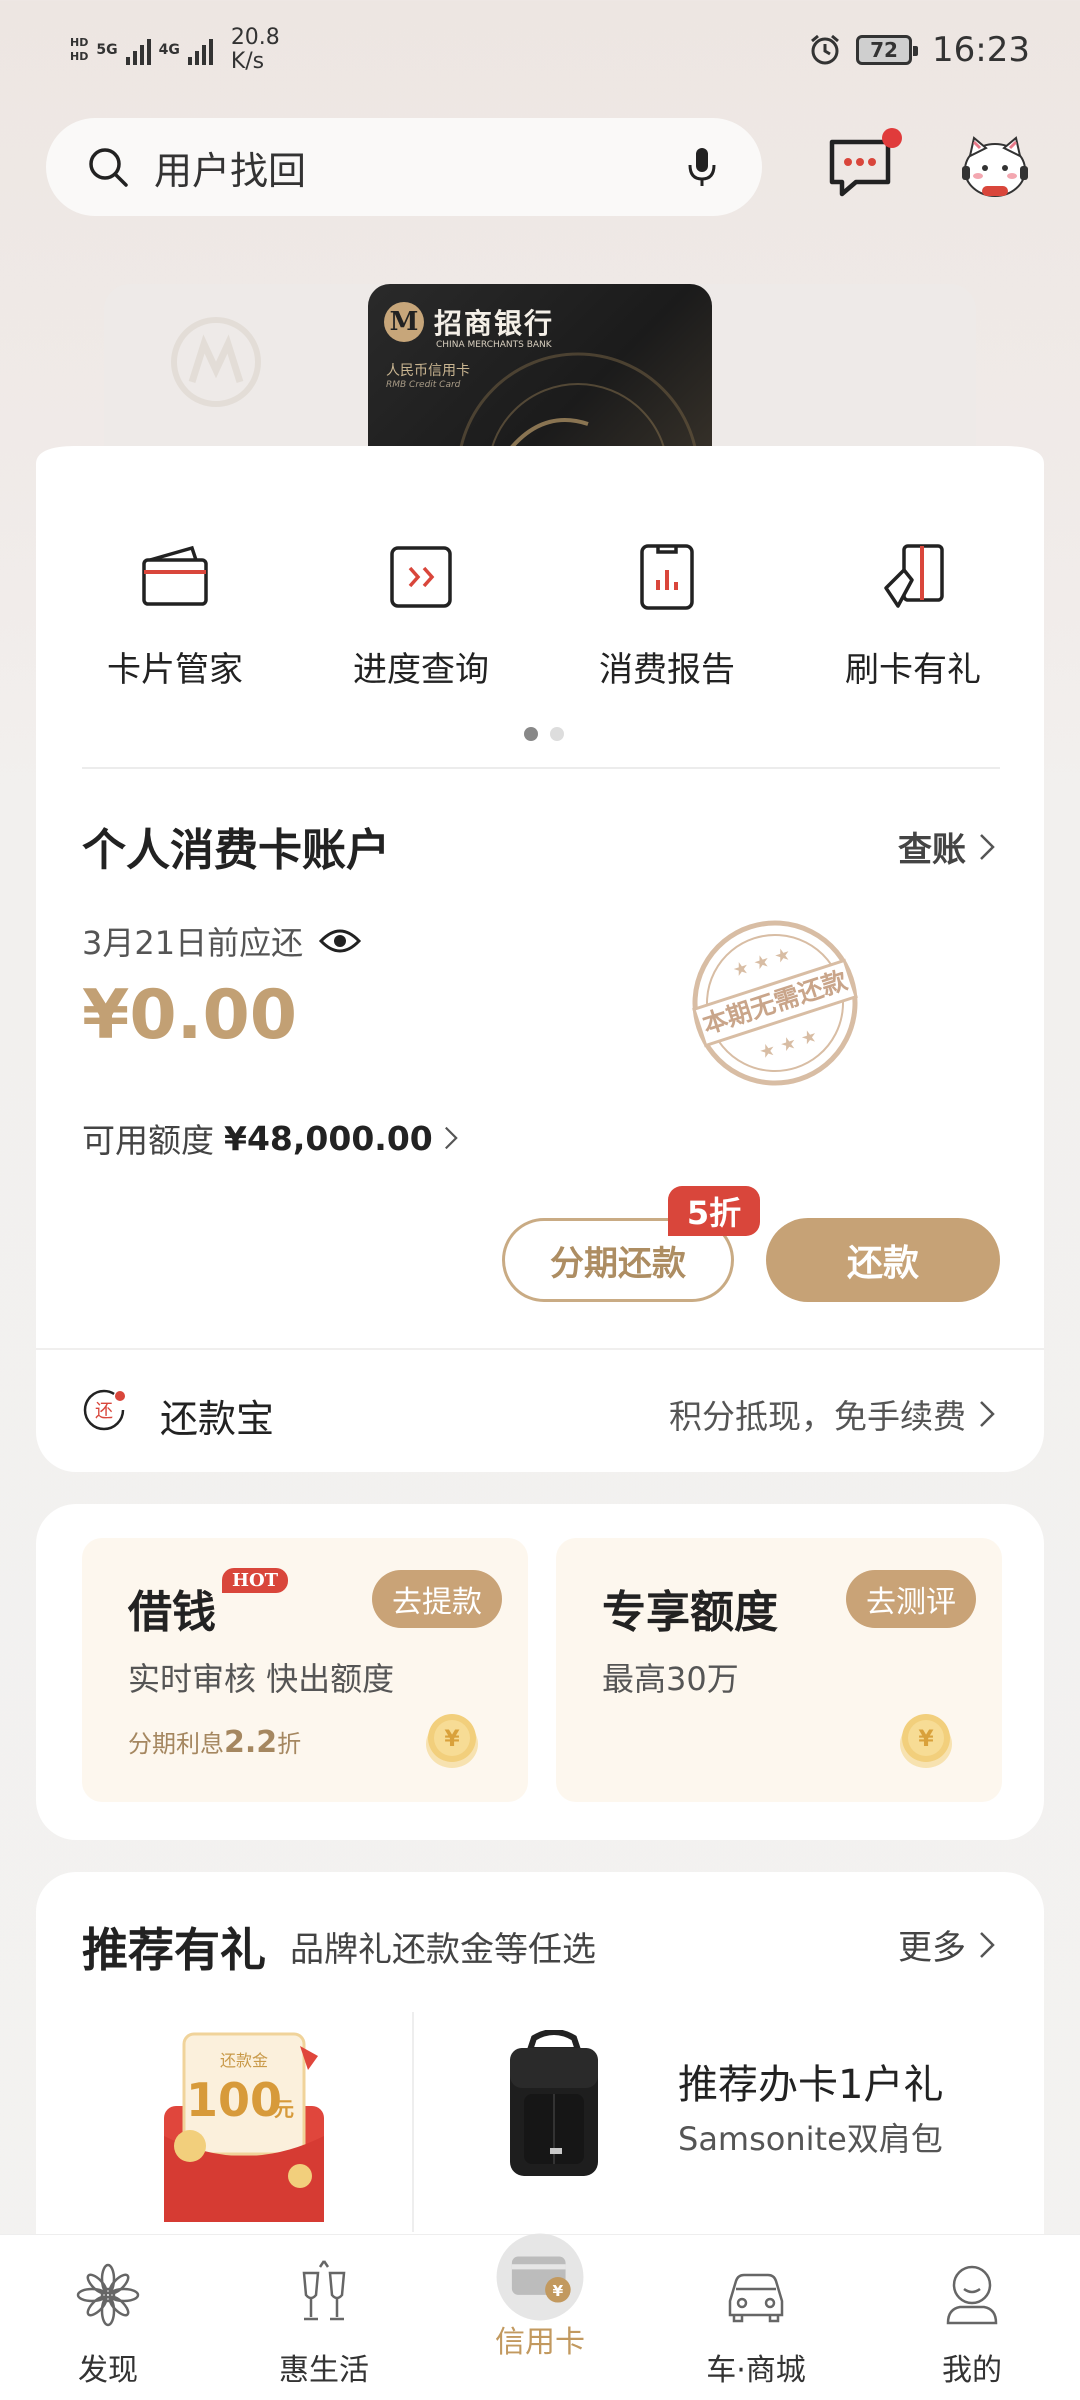 Image resolution: width=1080 pixels, height=2400 pixels. I want to click on spending-report-icon, so click(667, 577).